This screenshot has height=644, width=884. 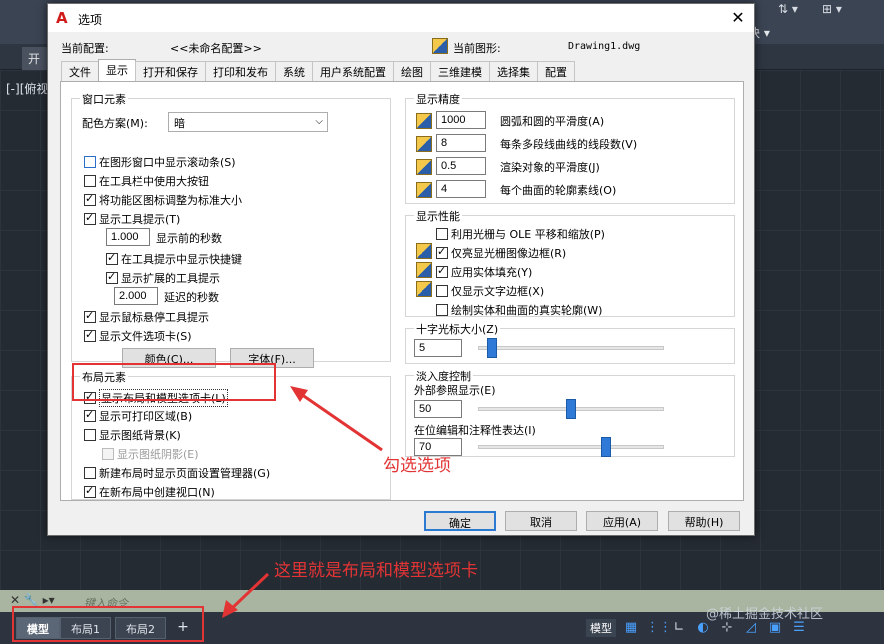 What do you see at coordinates (376, 571) in the screenshot?
I see `annotation-tabs-note: 这里就是布局和模型选项卡` at bounding box center [376, 571].